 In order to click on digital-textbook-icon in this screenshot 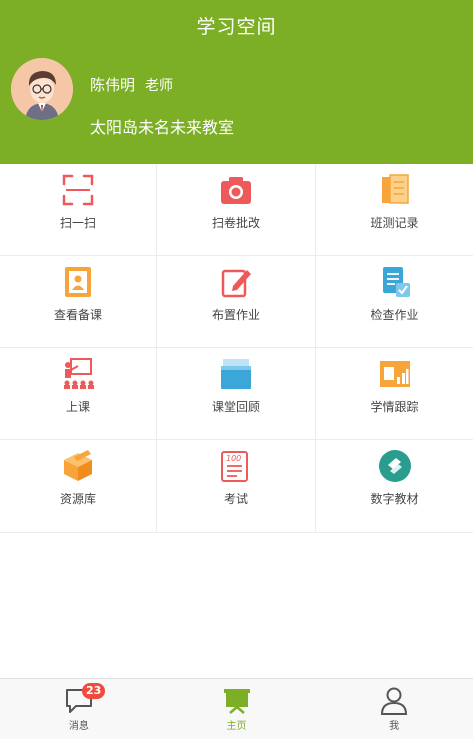, I will do `click(394, 466)`.